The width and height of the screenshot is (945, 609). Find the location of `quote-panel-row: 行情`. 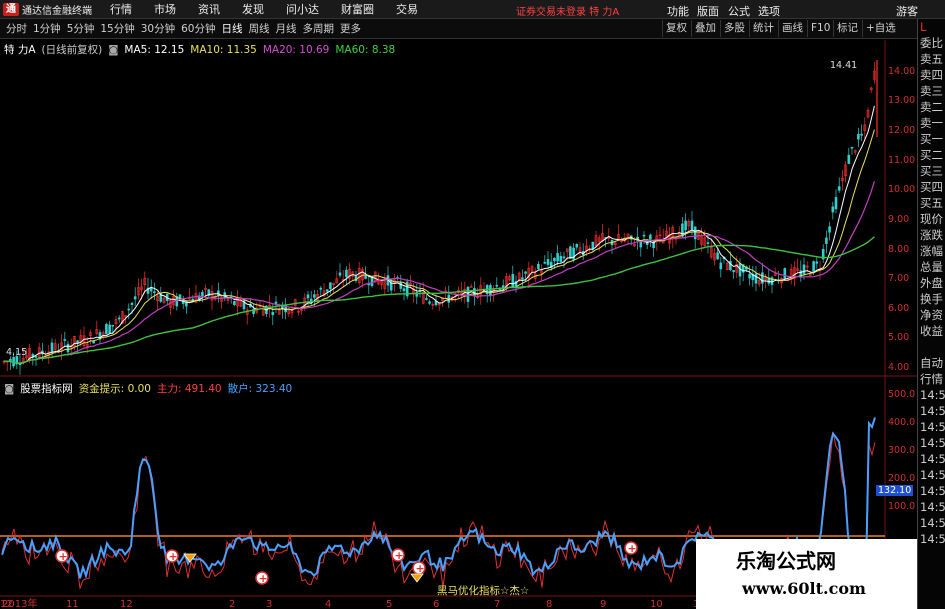

quote-panel-row: 行情 is located at coordinates (931, 379).